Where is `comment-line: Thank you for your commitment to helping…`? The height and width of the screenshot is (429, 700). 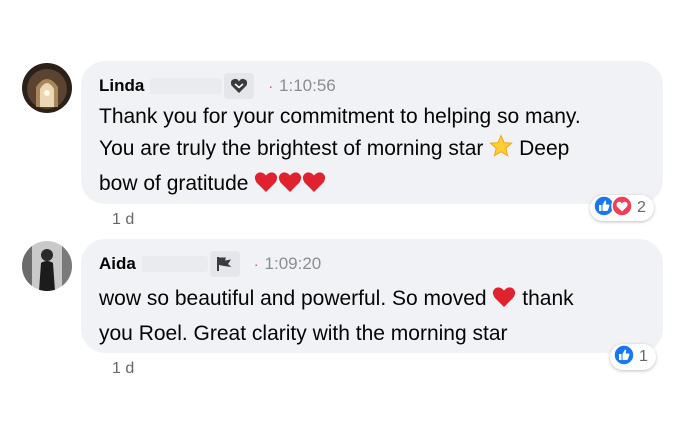 comment-line: Thank you for your commitment to helping… is located at coordinates (340, 116).